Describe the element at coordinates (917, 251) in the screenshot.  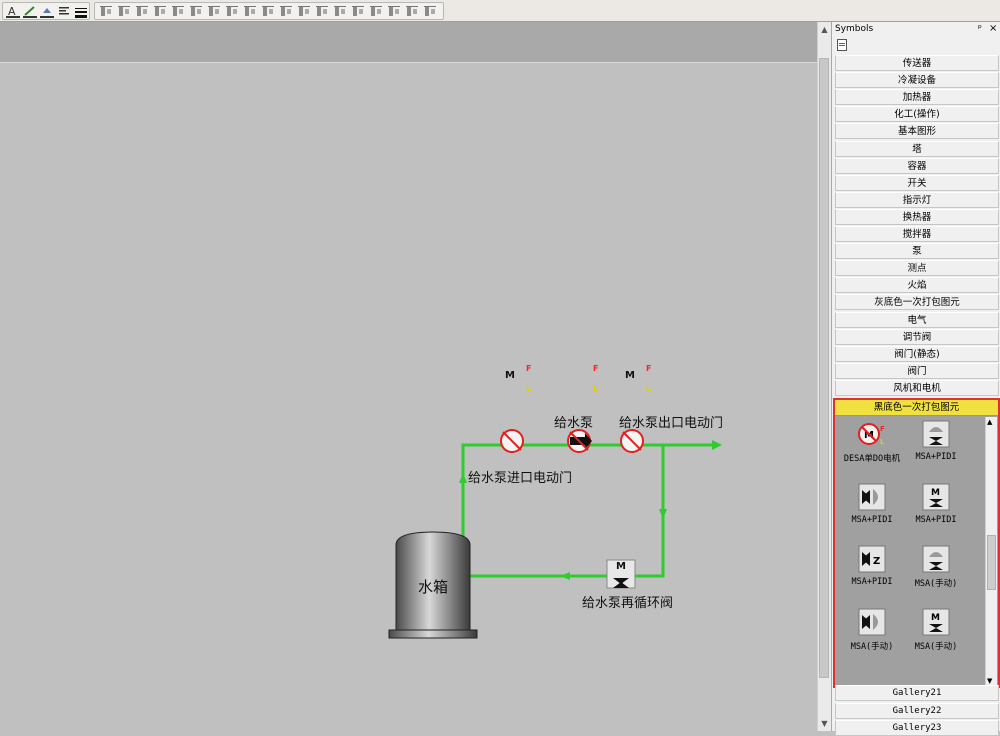
I see `category-item: 泵` at that location.